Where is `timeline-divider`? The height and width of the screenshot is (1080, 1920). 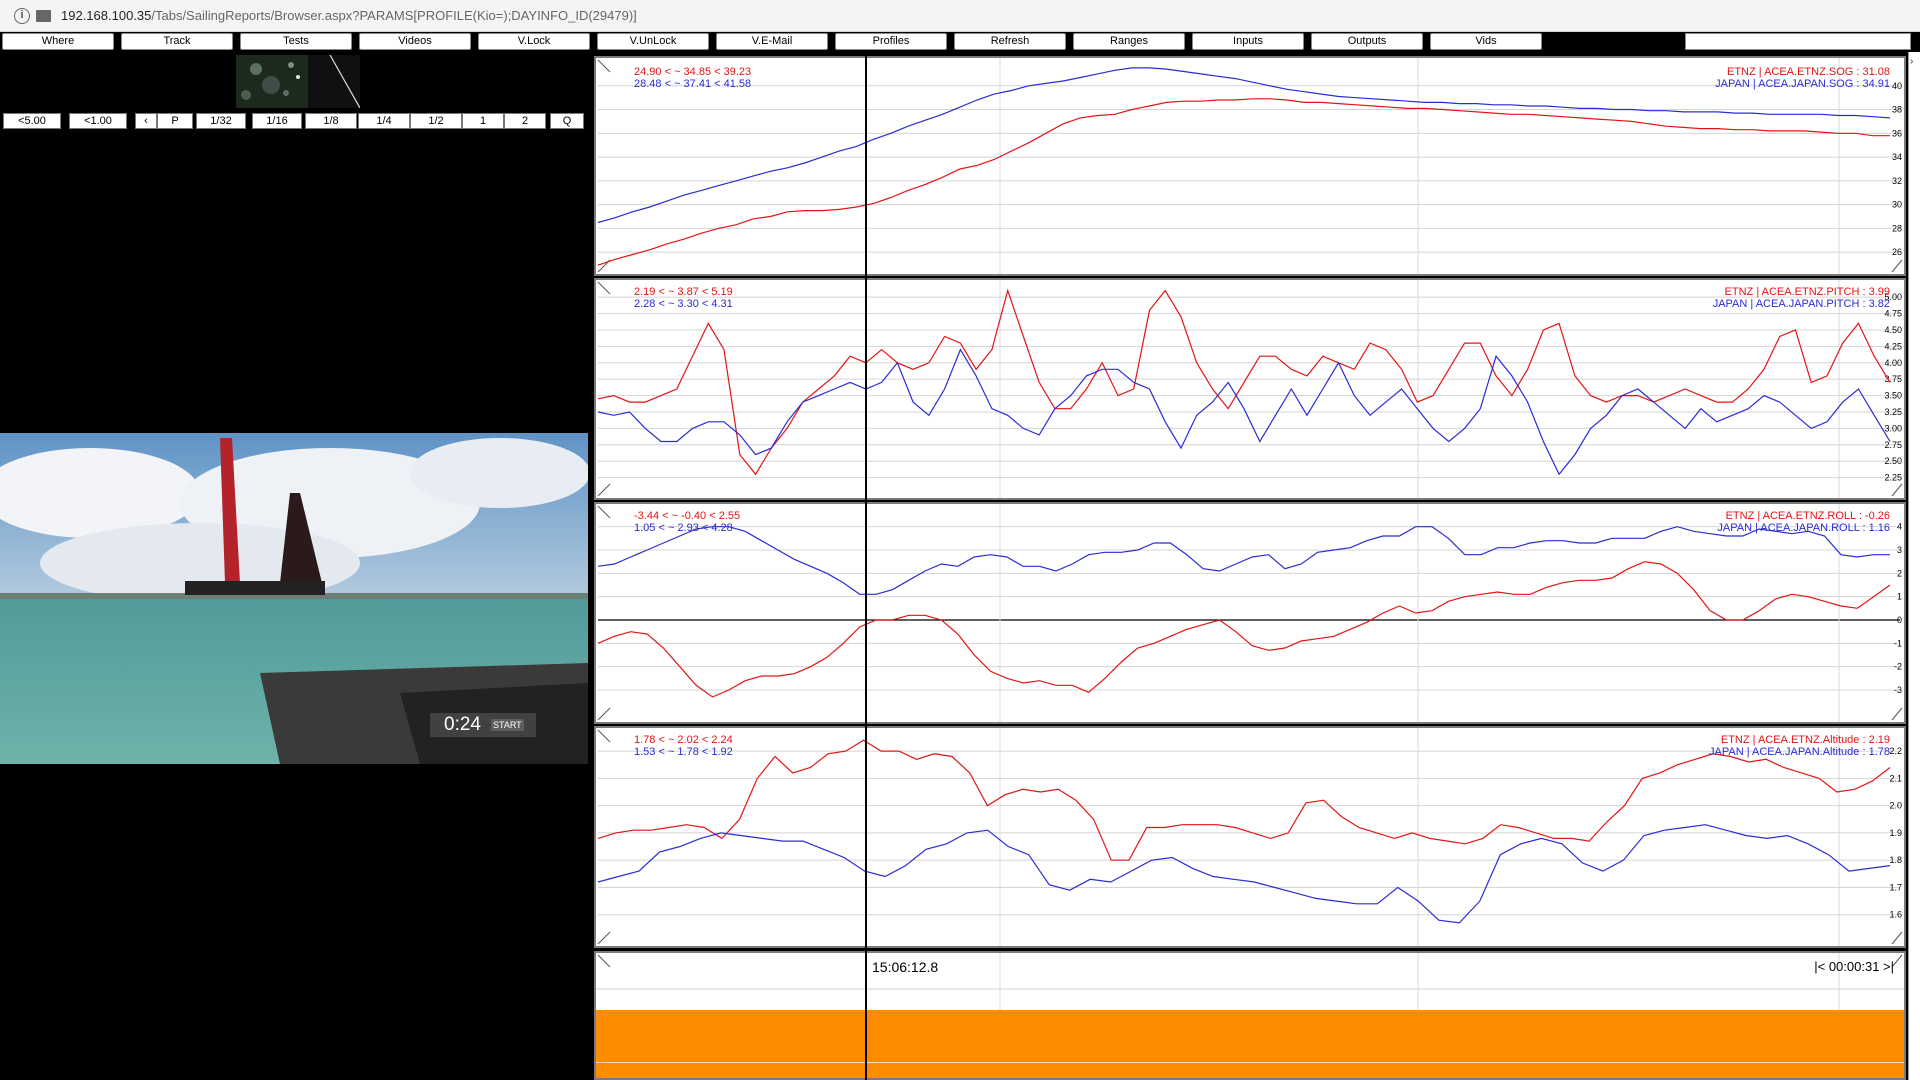 timeline-divider is located at coordinates (1250, 1062).